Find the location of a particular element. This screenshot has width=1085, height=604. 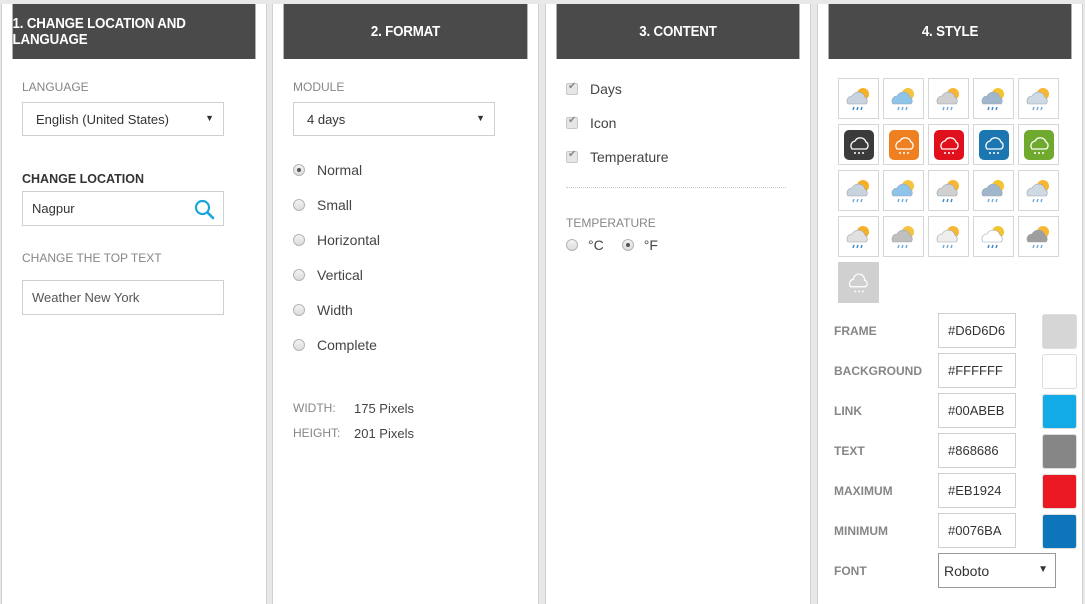

color-row-minimum: MINIMUM #0076BA is located at coordinates (956, 531).